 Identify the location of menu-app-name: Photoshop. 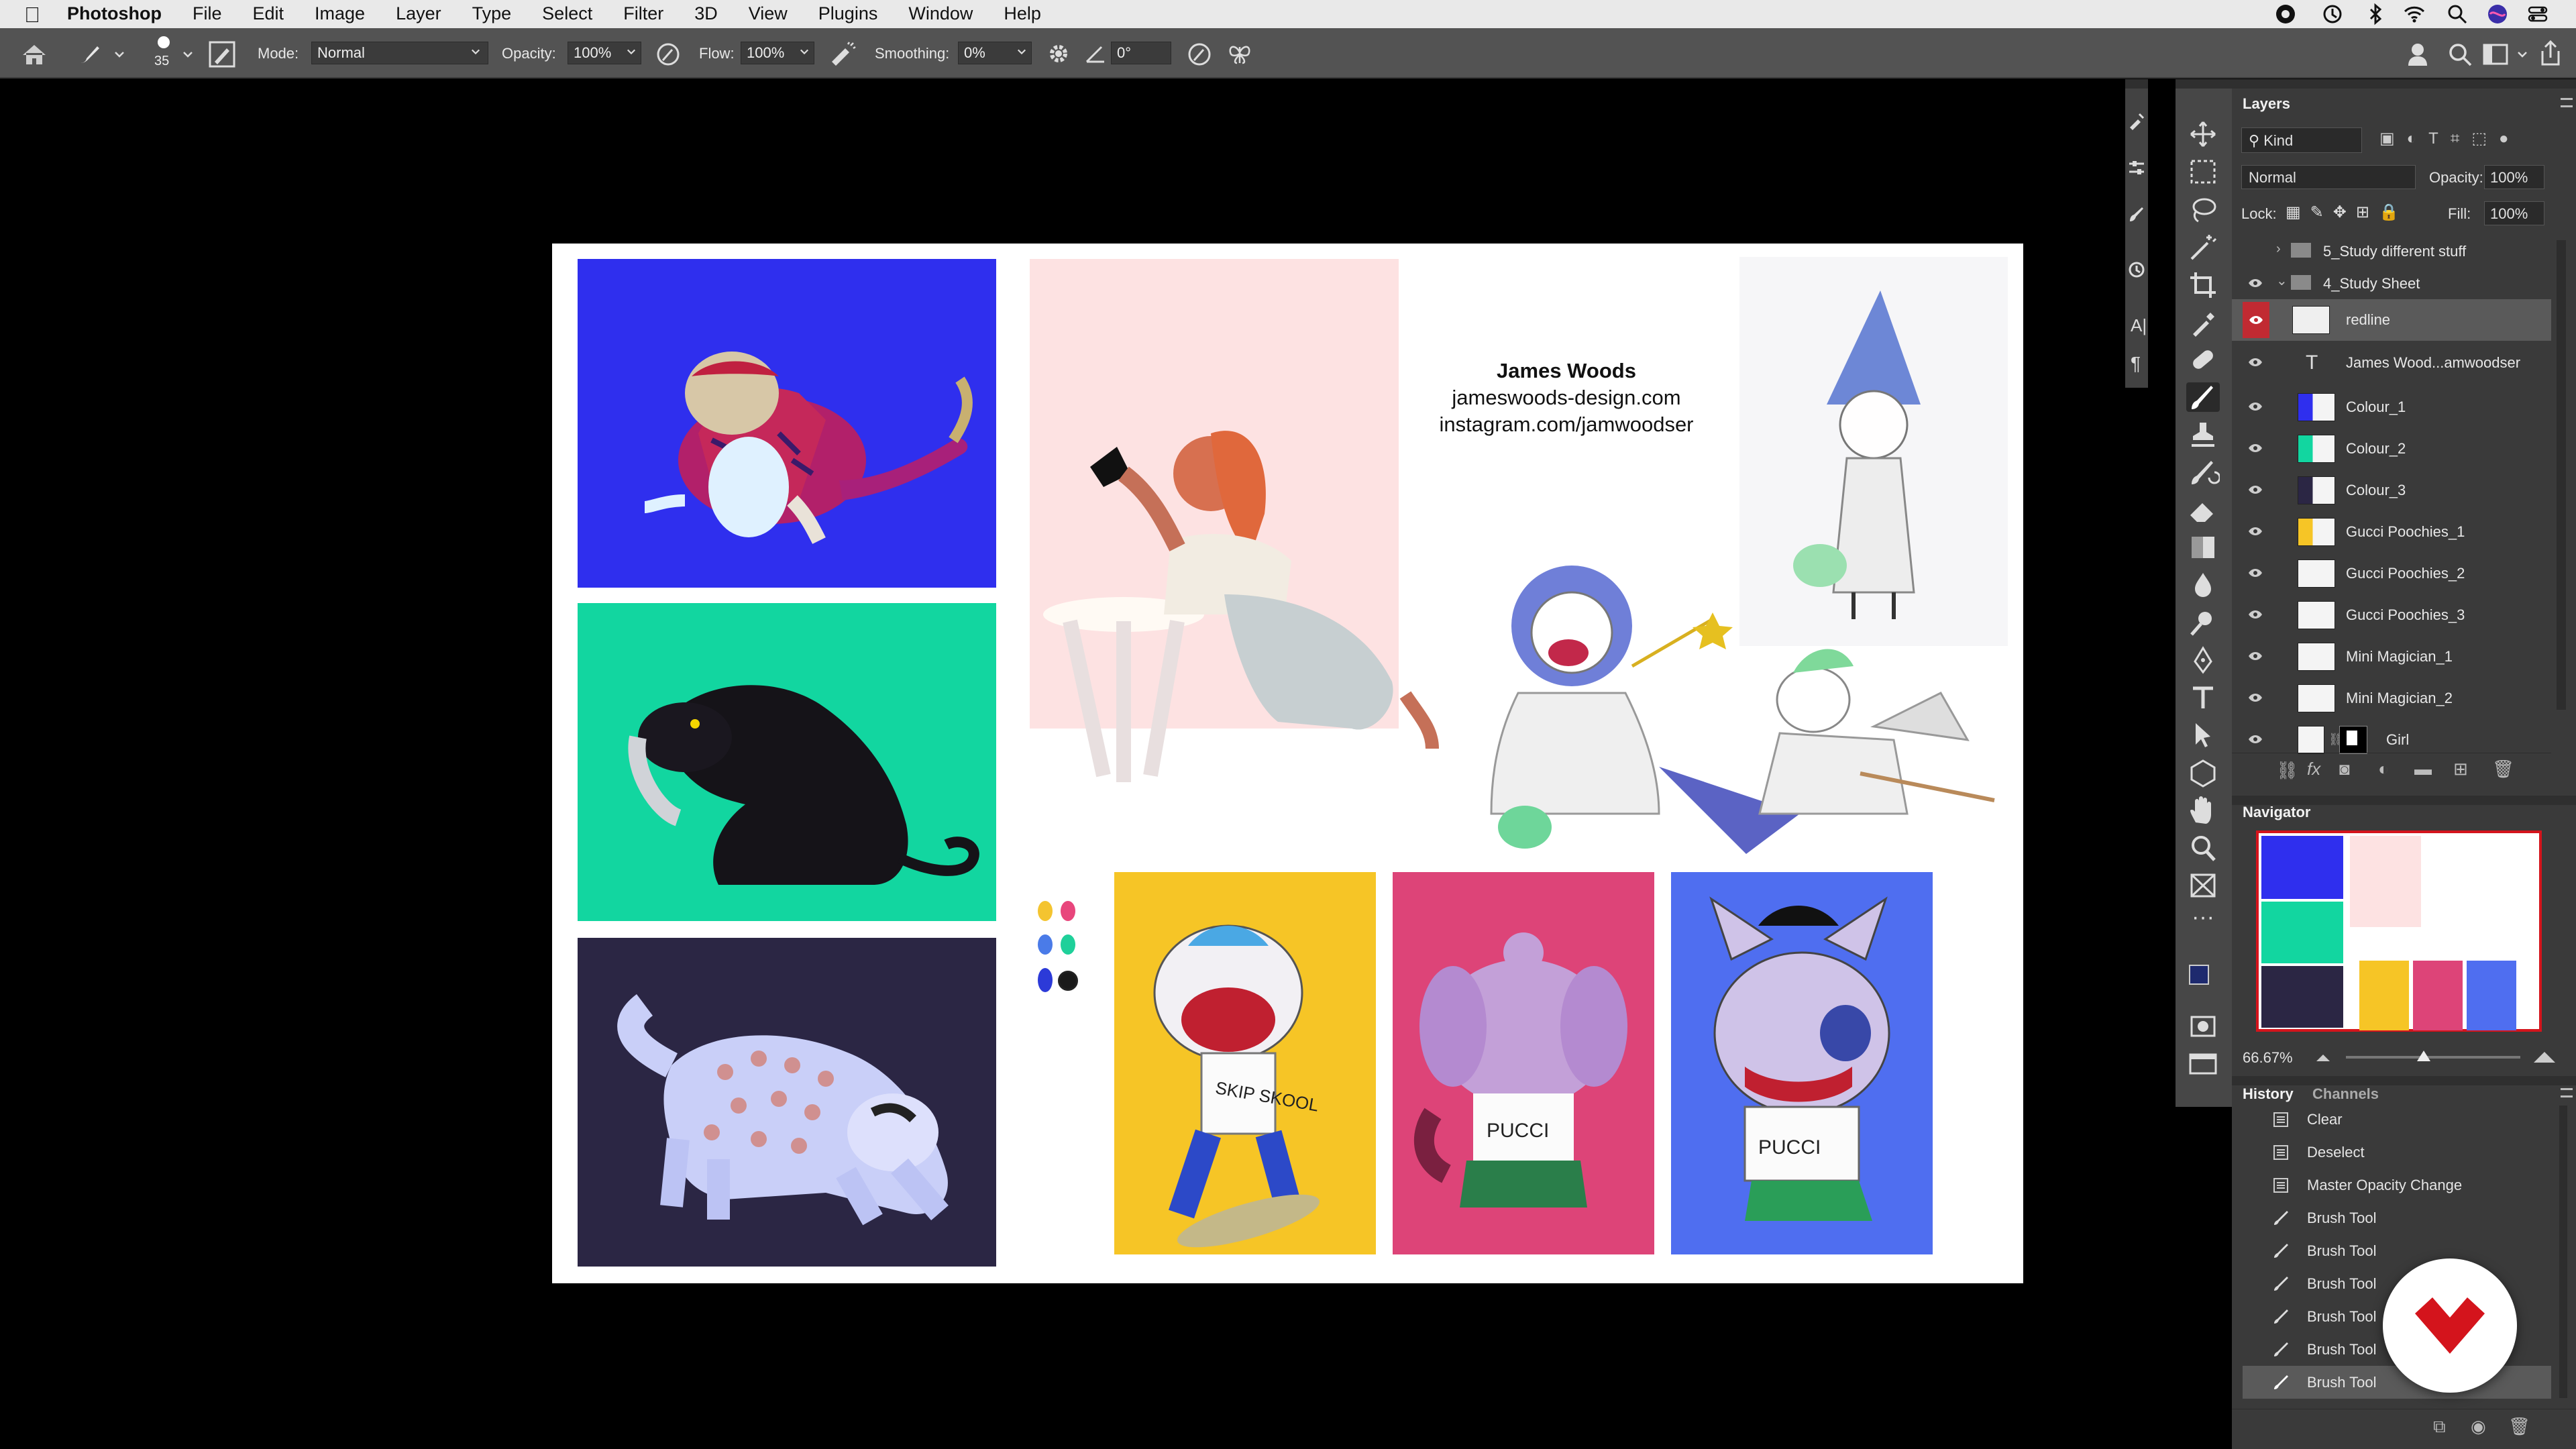
(114, 13).